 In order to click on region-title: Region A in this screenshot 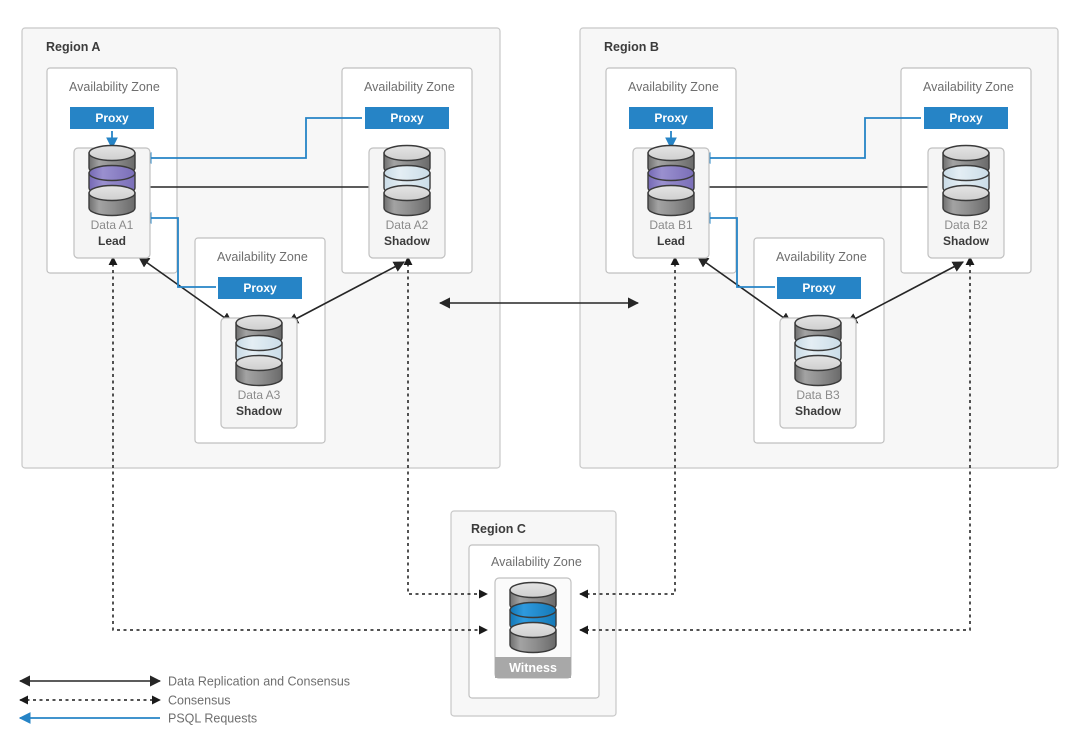, I will do `click(73, 47)`.